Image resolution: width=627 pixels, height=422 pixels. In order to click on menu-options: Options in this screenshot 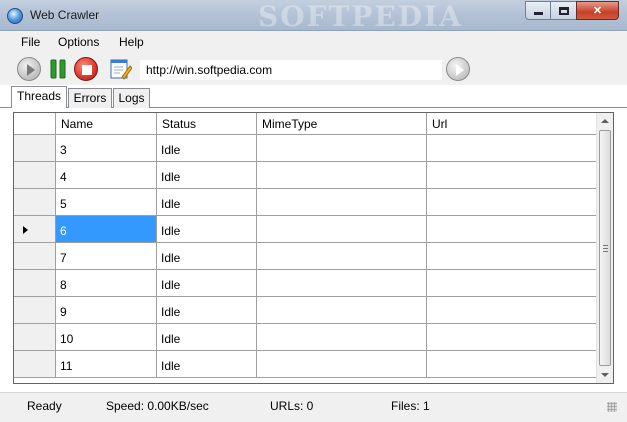, I will do `click(78, 42)`.